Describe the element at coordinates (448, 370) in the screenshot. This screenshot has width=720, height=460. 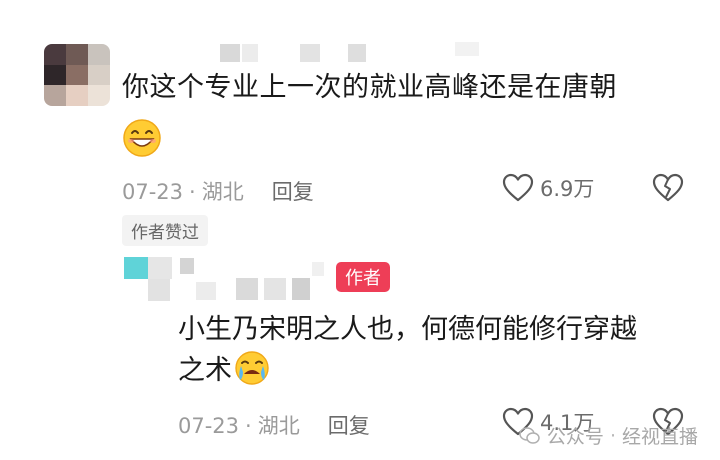
I see `reply-text-line-2-wrap: 之术` at that location.